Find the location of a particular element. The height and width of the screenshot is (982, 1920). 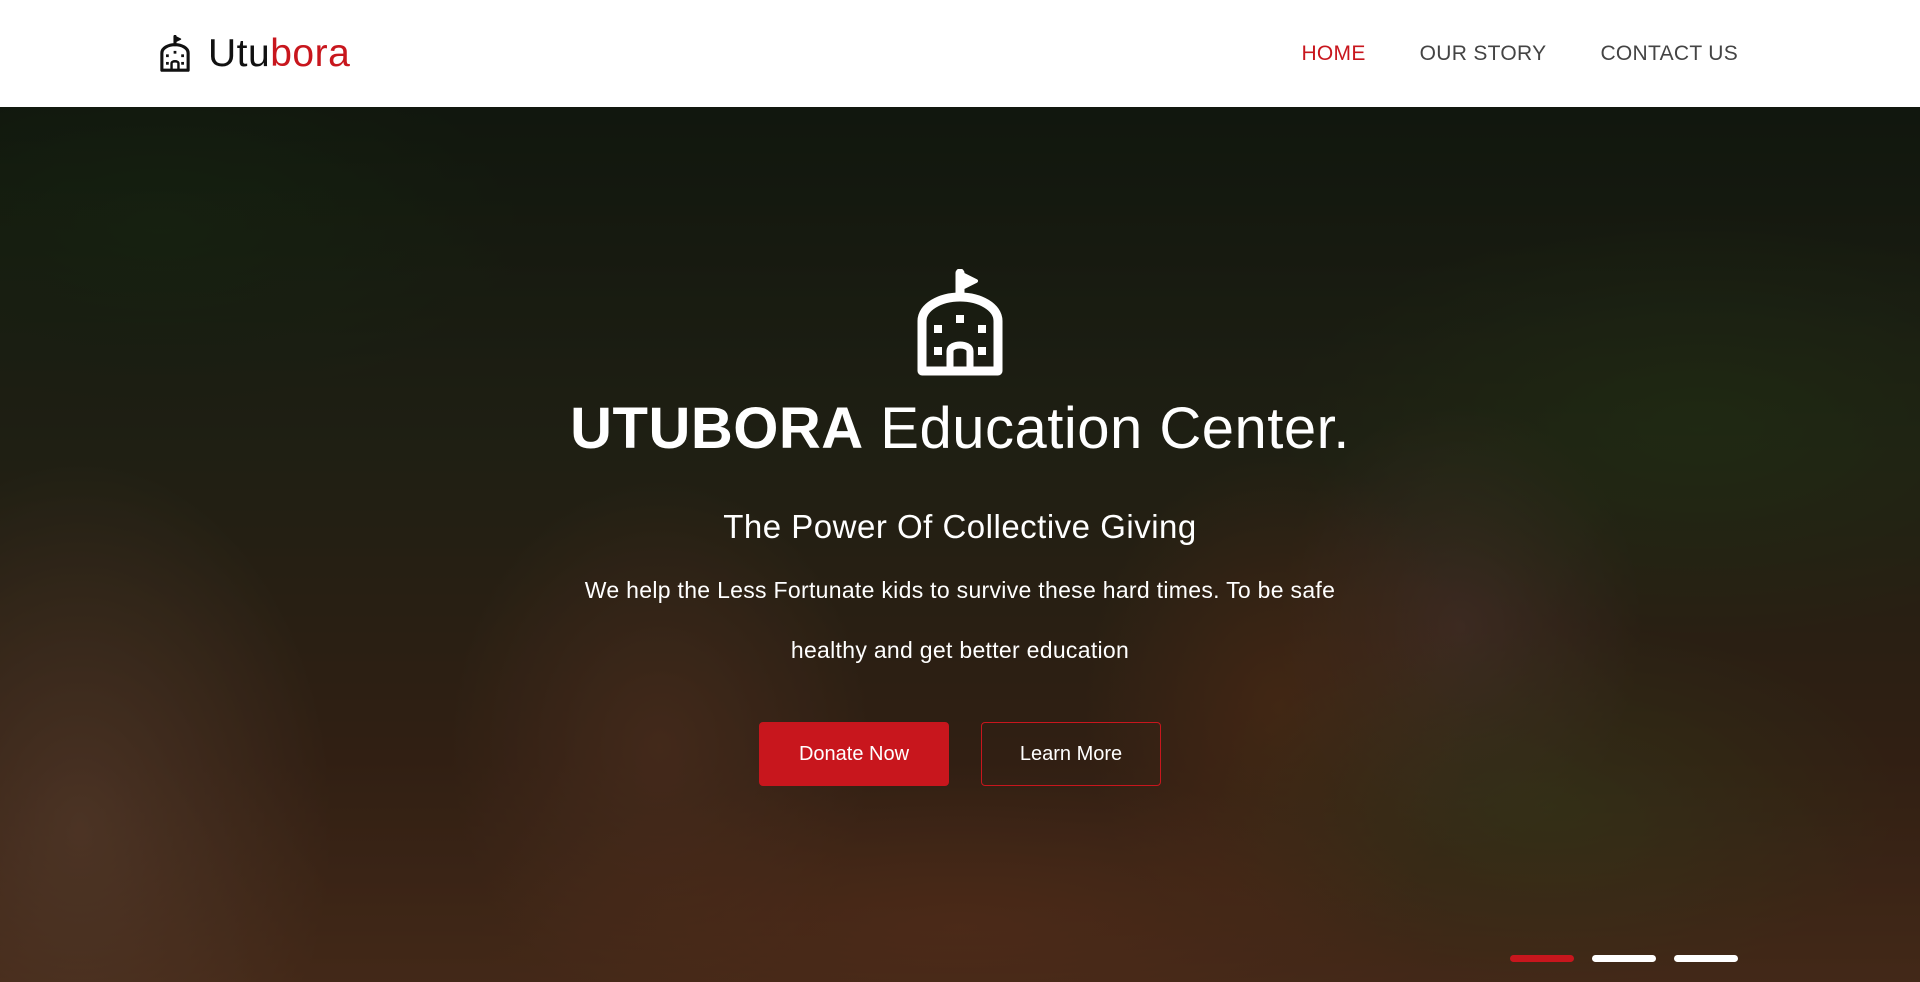

hero-title-bold: UTUBORA is located at coordinates (717, 428).